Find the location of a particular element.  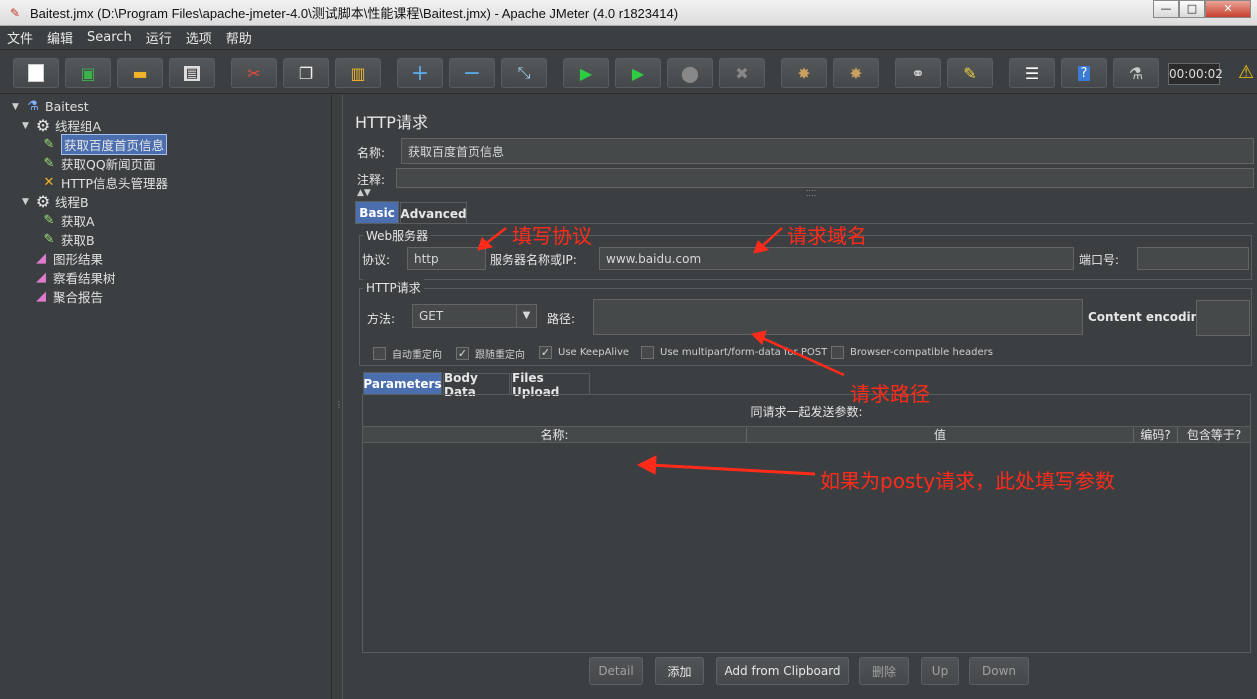

follow-redirect-checkbox: ✓ 跟随重定向 is located at coordinates (490, 353).